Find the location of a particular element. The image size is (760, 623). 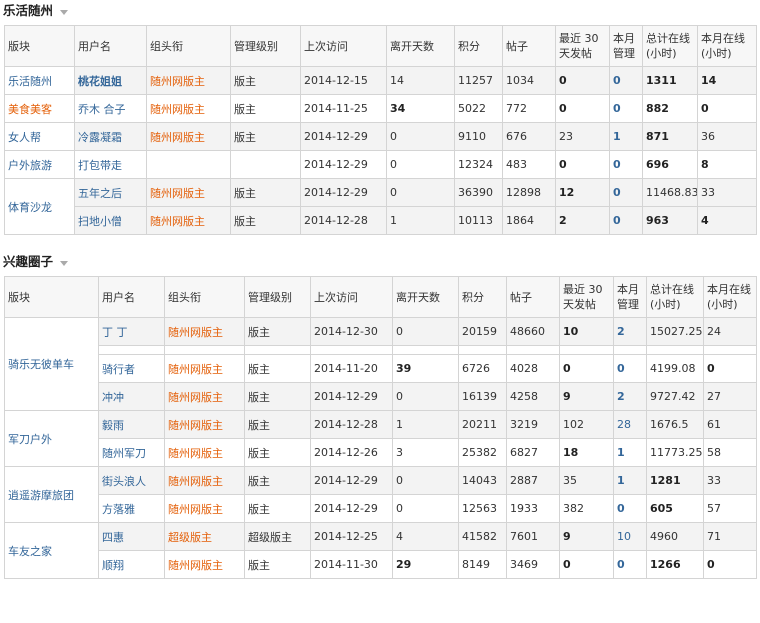

user-cell: 打包带走 is located at coordinates (110, 164).